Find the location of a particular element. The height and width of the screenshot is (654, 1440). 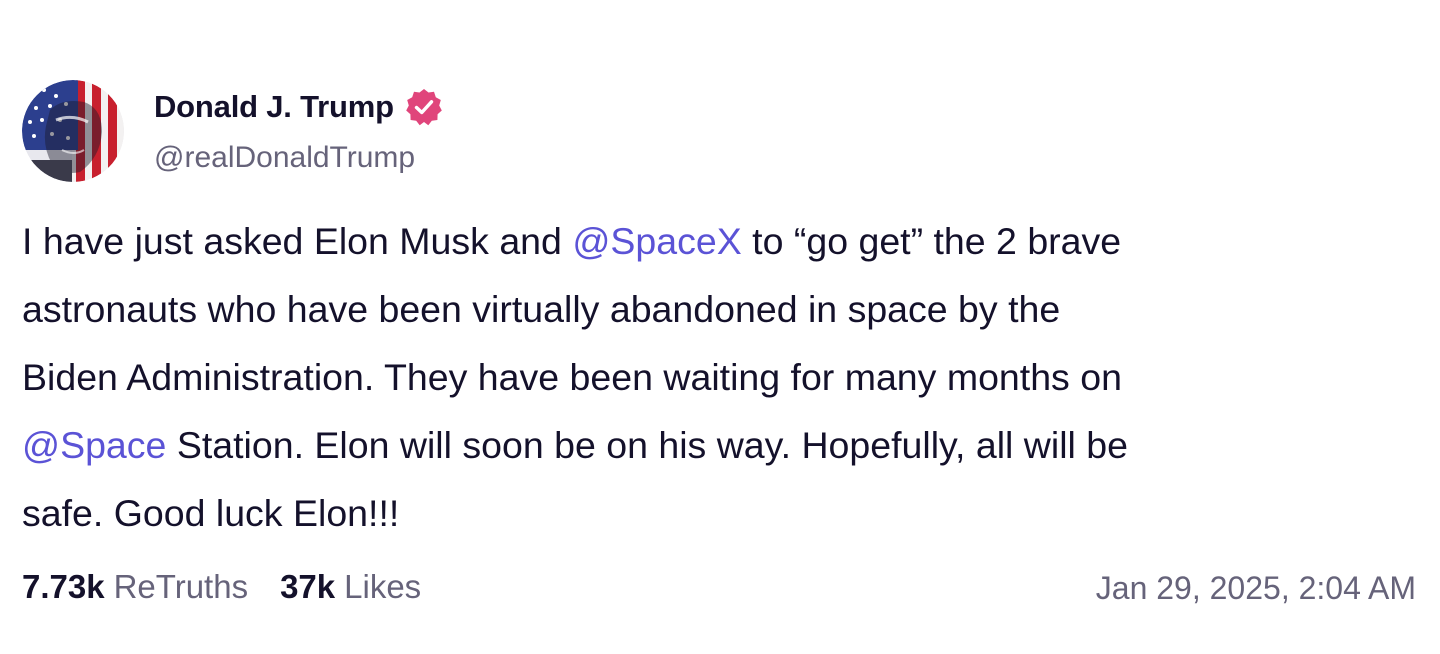

author-avatar is located at coordinates (73, 131).